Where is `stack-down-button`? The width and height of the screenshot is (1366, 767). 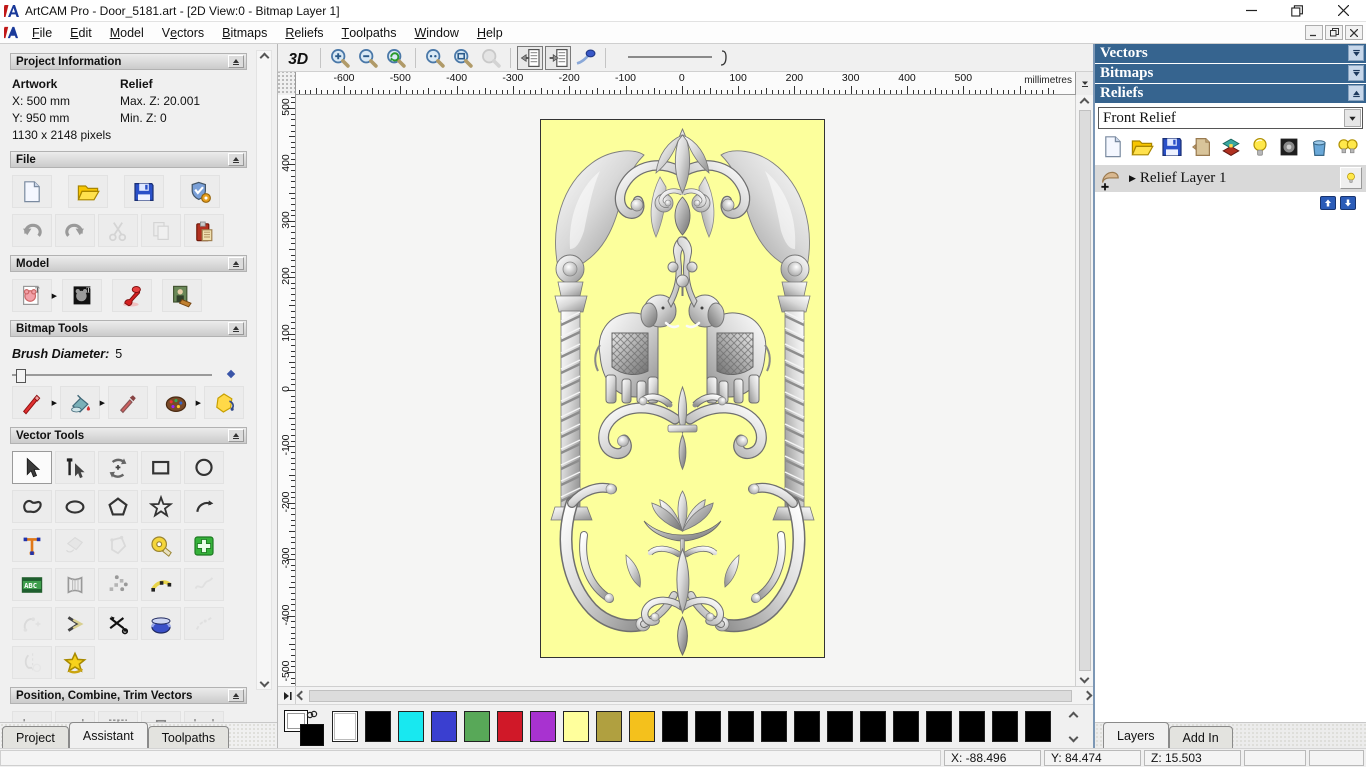
stack-down-button is located at coordinates (1356, 73).